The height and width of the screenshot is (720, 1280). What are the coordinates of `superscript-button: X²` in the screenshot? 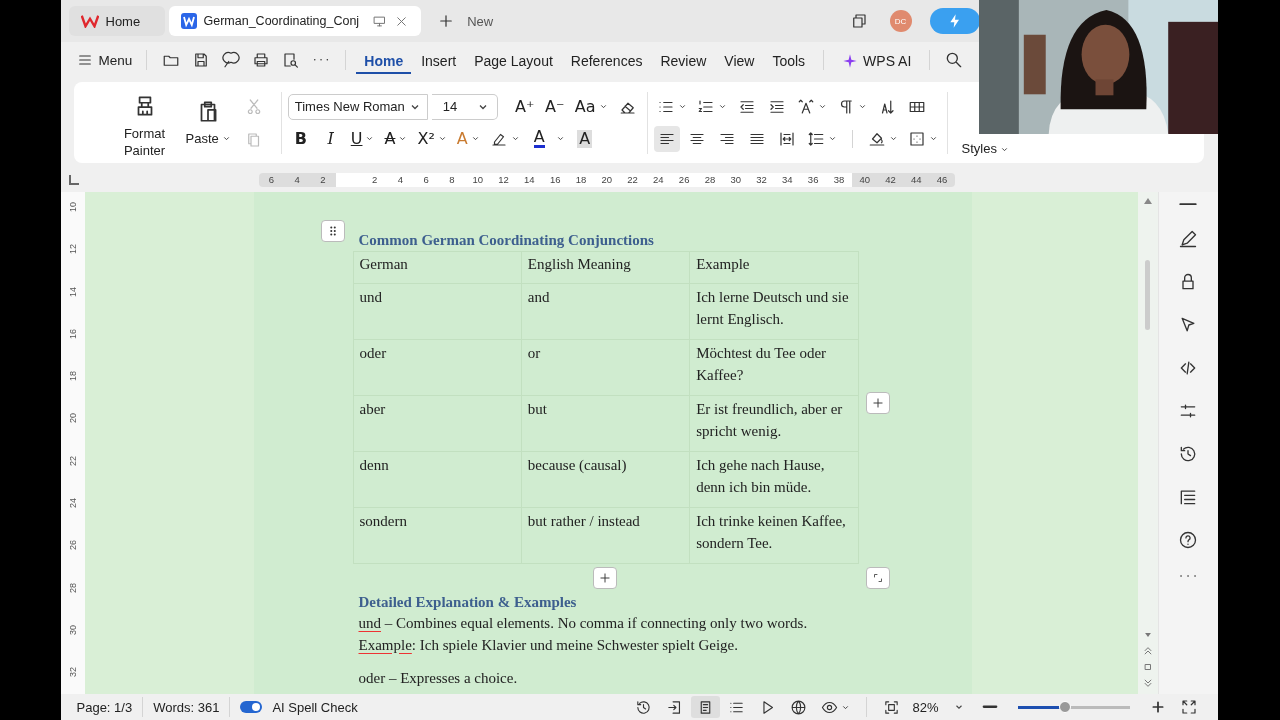 It's located at (432, 138).